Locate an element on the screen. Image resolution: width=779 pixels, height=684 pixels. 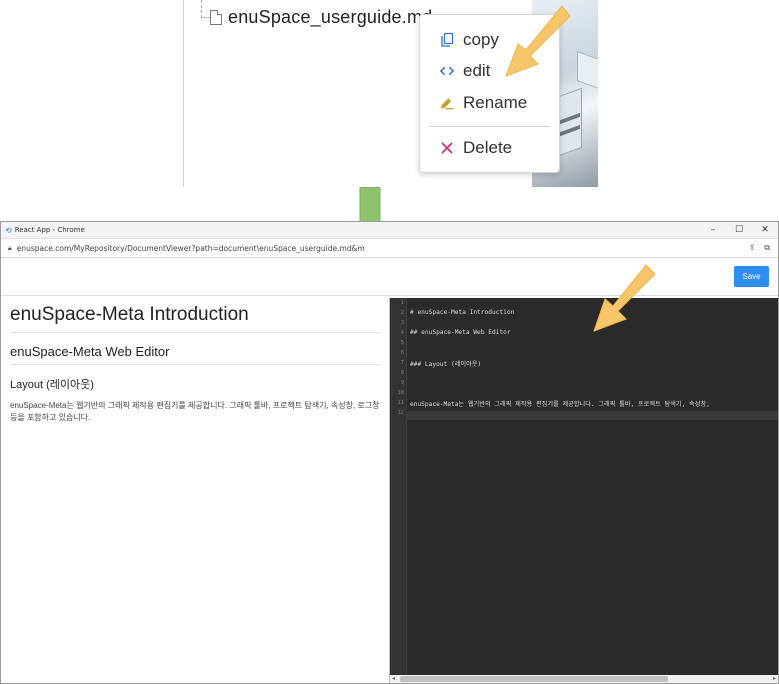
current-line-highlight is located at coordinates (592, 415).